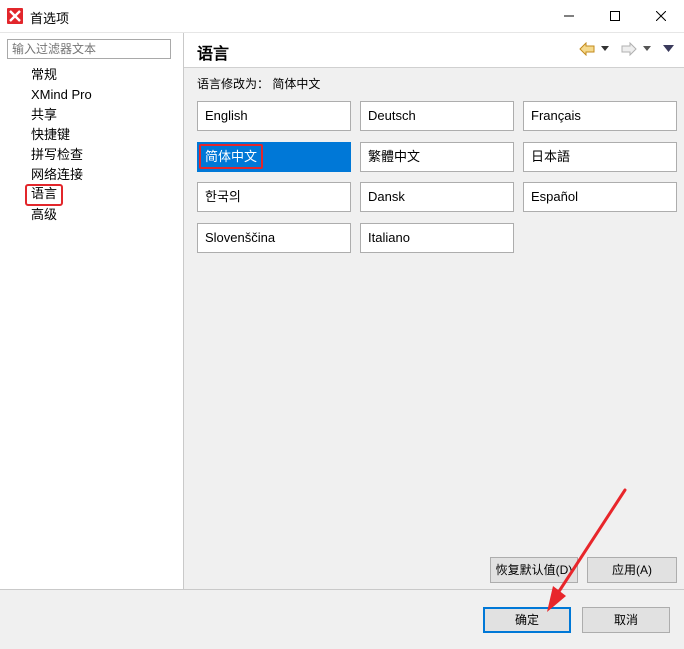  Describe the element at coordinates (437, 116) in the screenshot. I see `language-button-deutsch: Deutsch` at that location.